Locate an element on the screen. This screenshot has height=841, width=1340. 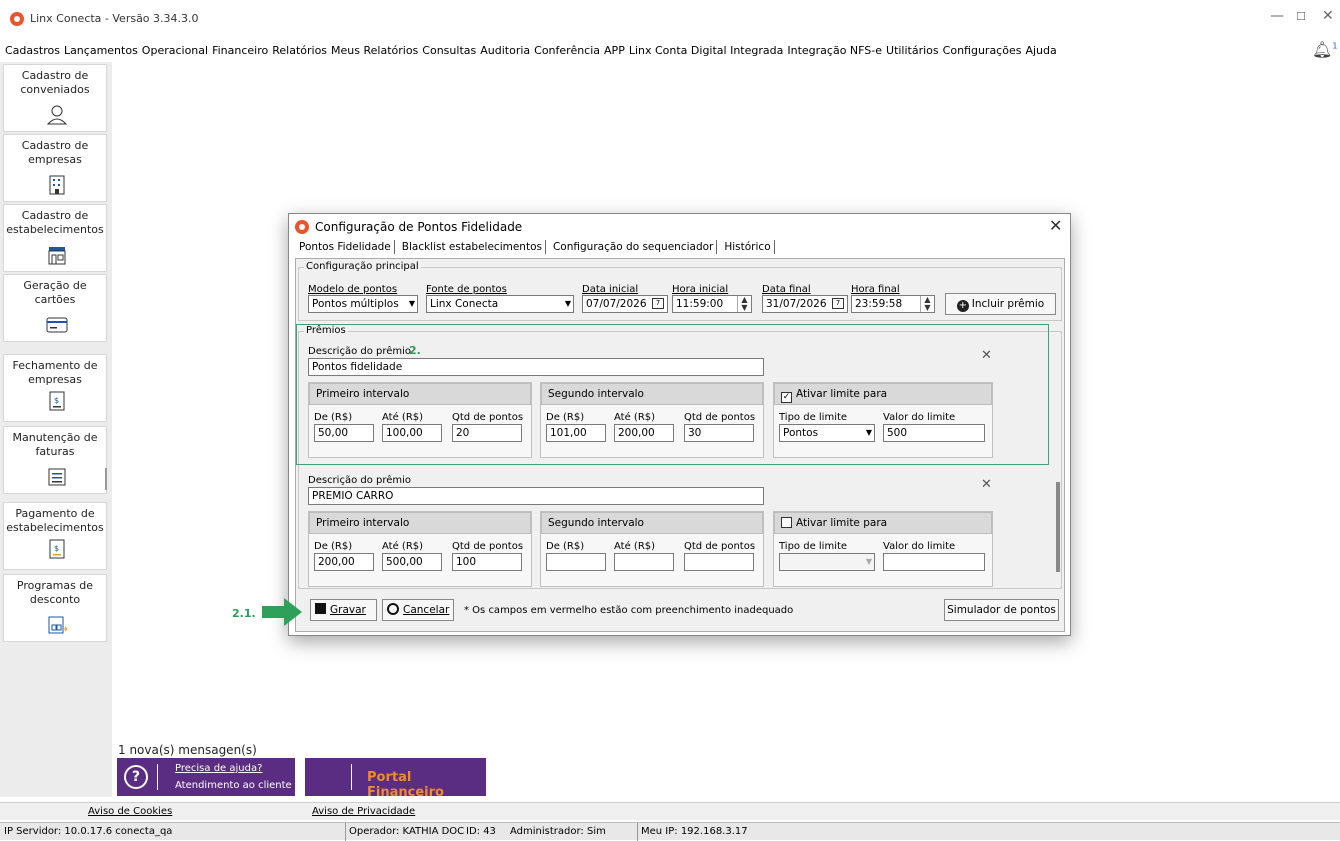
prize-desc-label: Descrição do prêmio is located at coordinates (360, 480).